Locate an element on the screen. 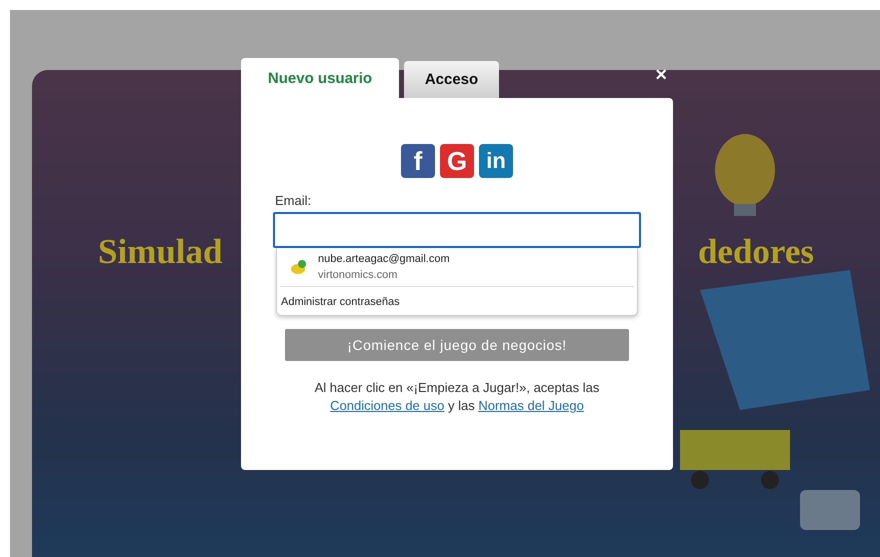  tab: Nuevo usuario is located at coordinates (320, 78).